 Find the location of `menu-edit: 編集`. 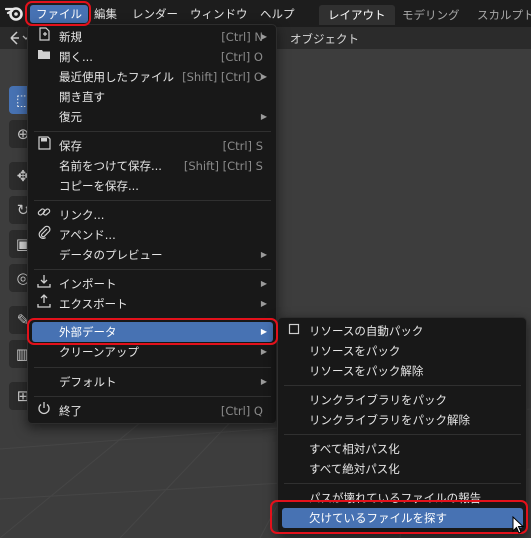

menu-edit: 編集 is located at coordinates (105, 14).